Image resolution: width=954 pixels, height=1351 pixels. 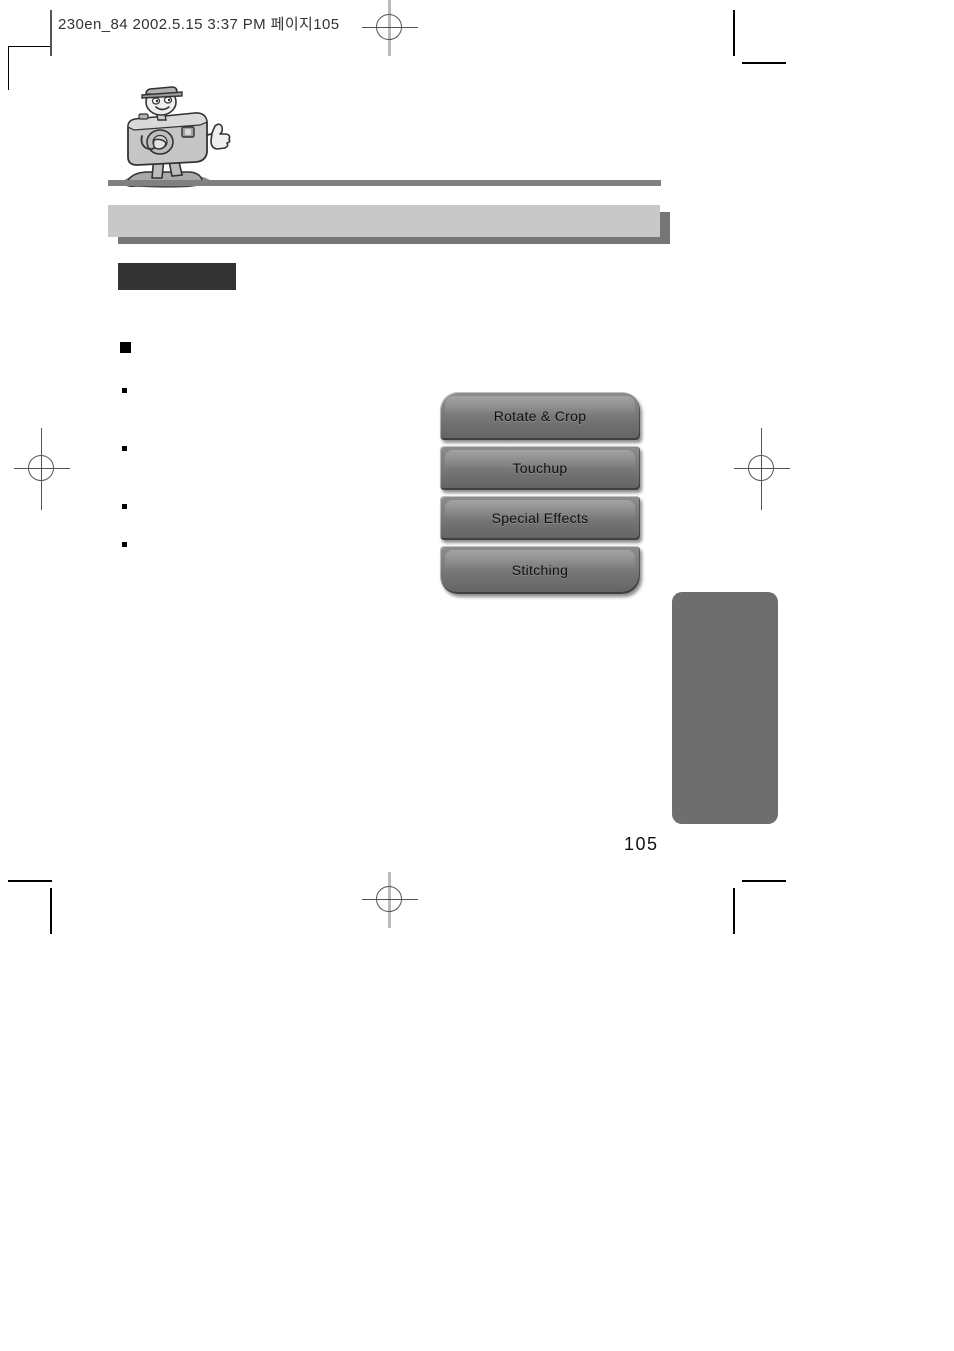 I want to click on square-bullet-large-icon, so click(x=125, y=347).